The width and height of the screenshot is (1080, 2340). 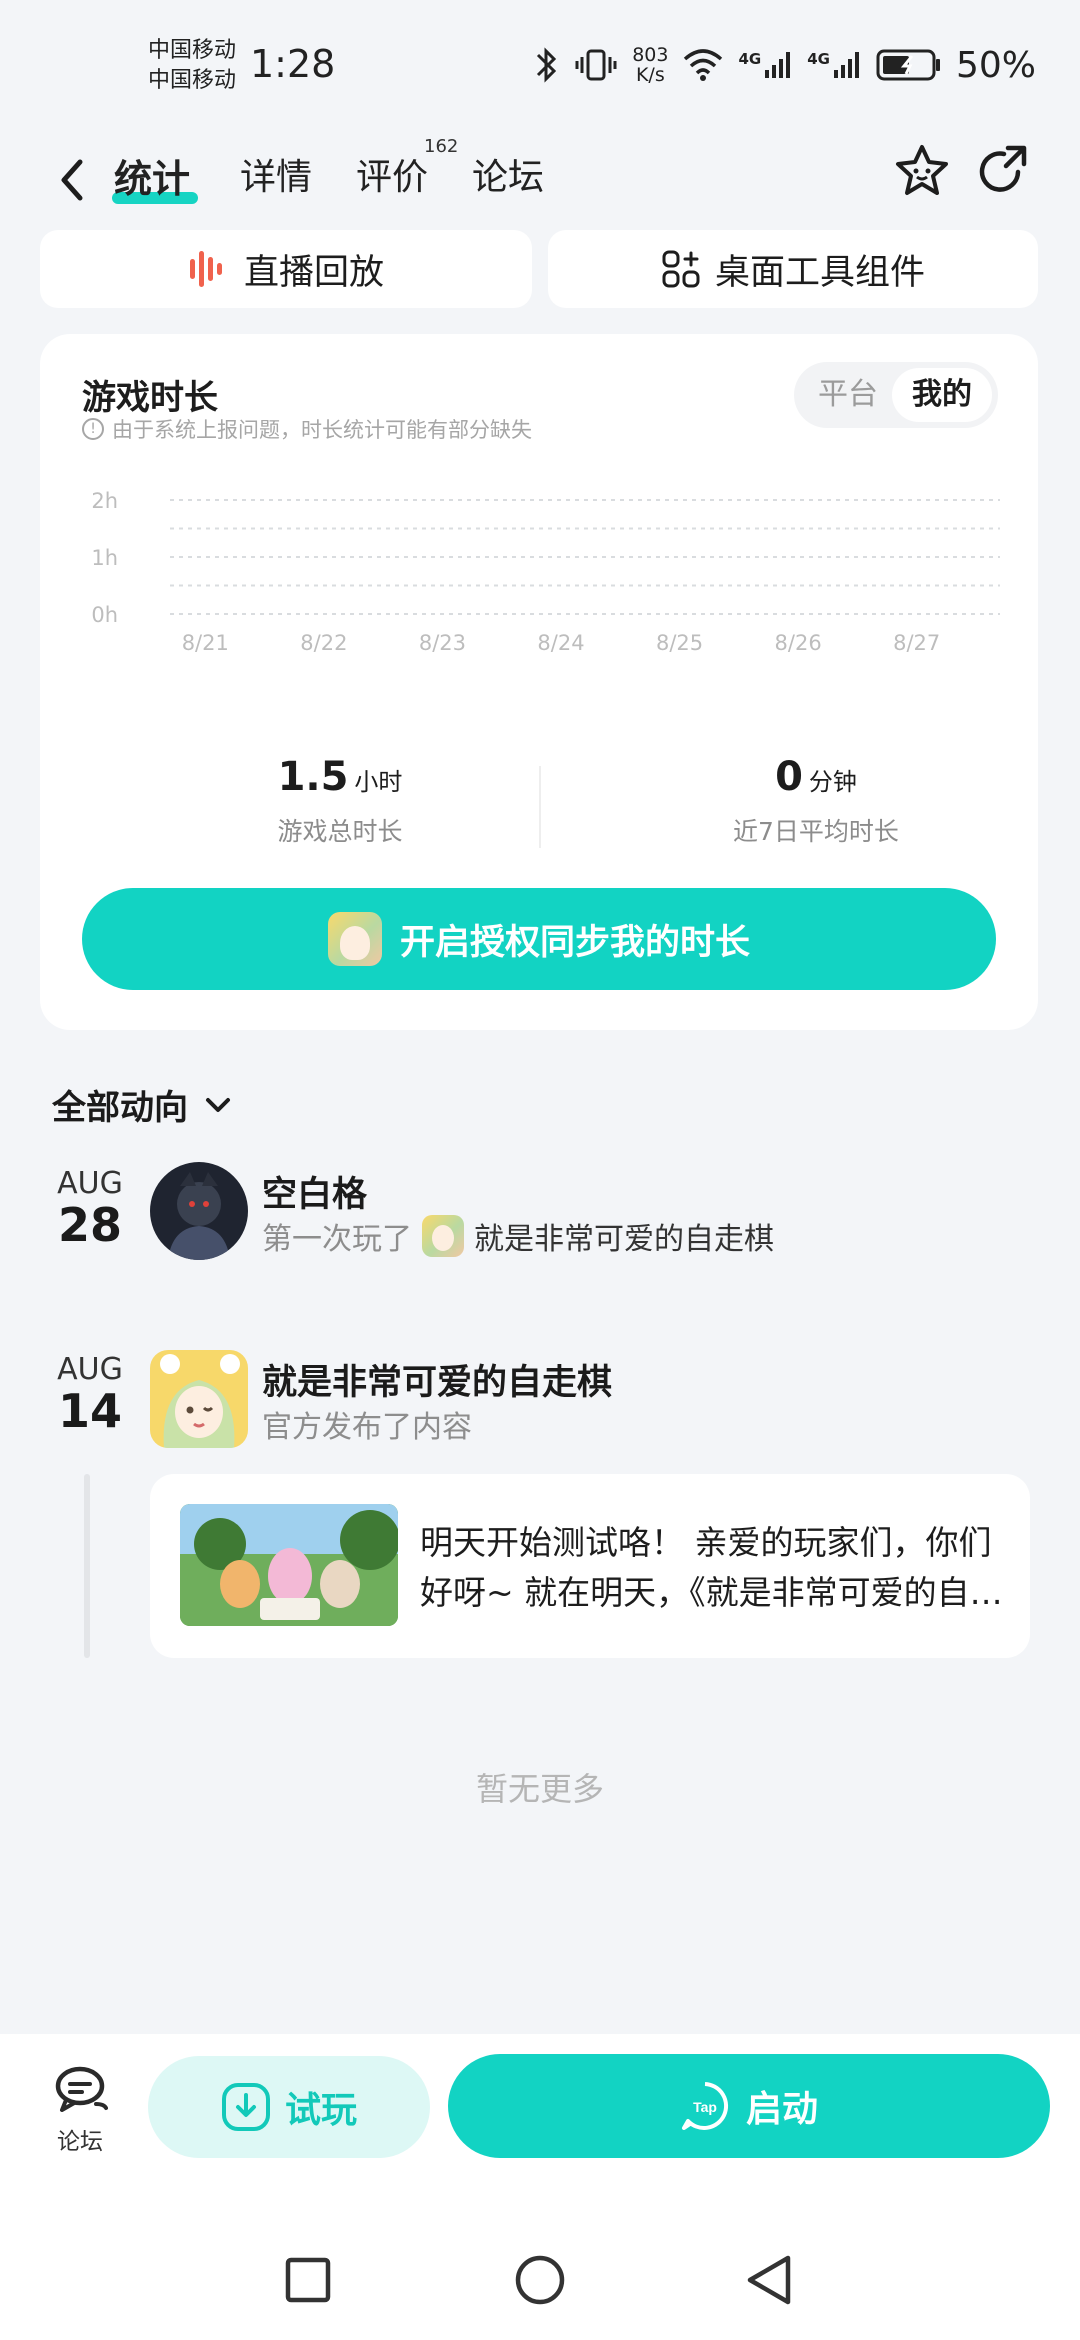 What do you see at coordinates (574, 942) in the screenshot?
I see `sync-auth-label: 开启授权同步我的时长` at bounding box center [574, 942].